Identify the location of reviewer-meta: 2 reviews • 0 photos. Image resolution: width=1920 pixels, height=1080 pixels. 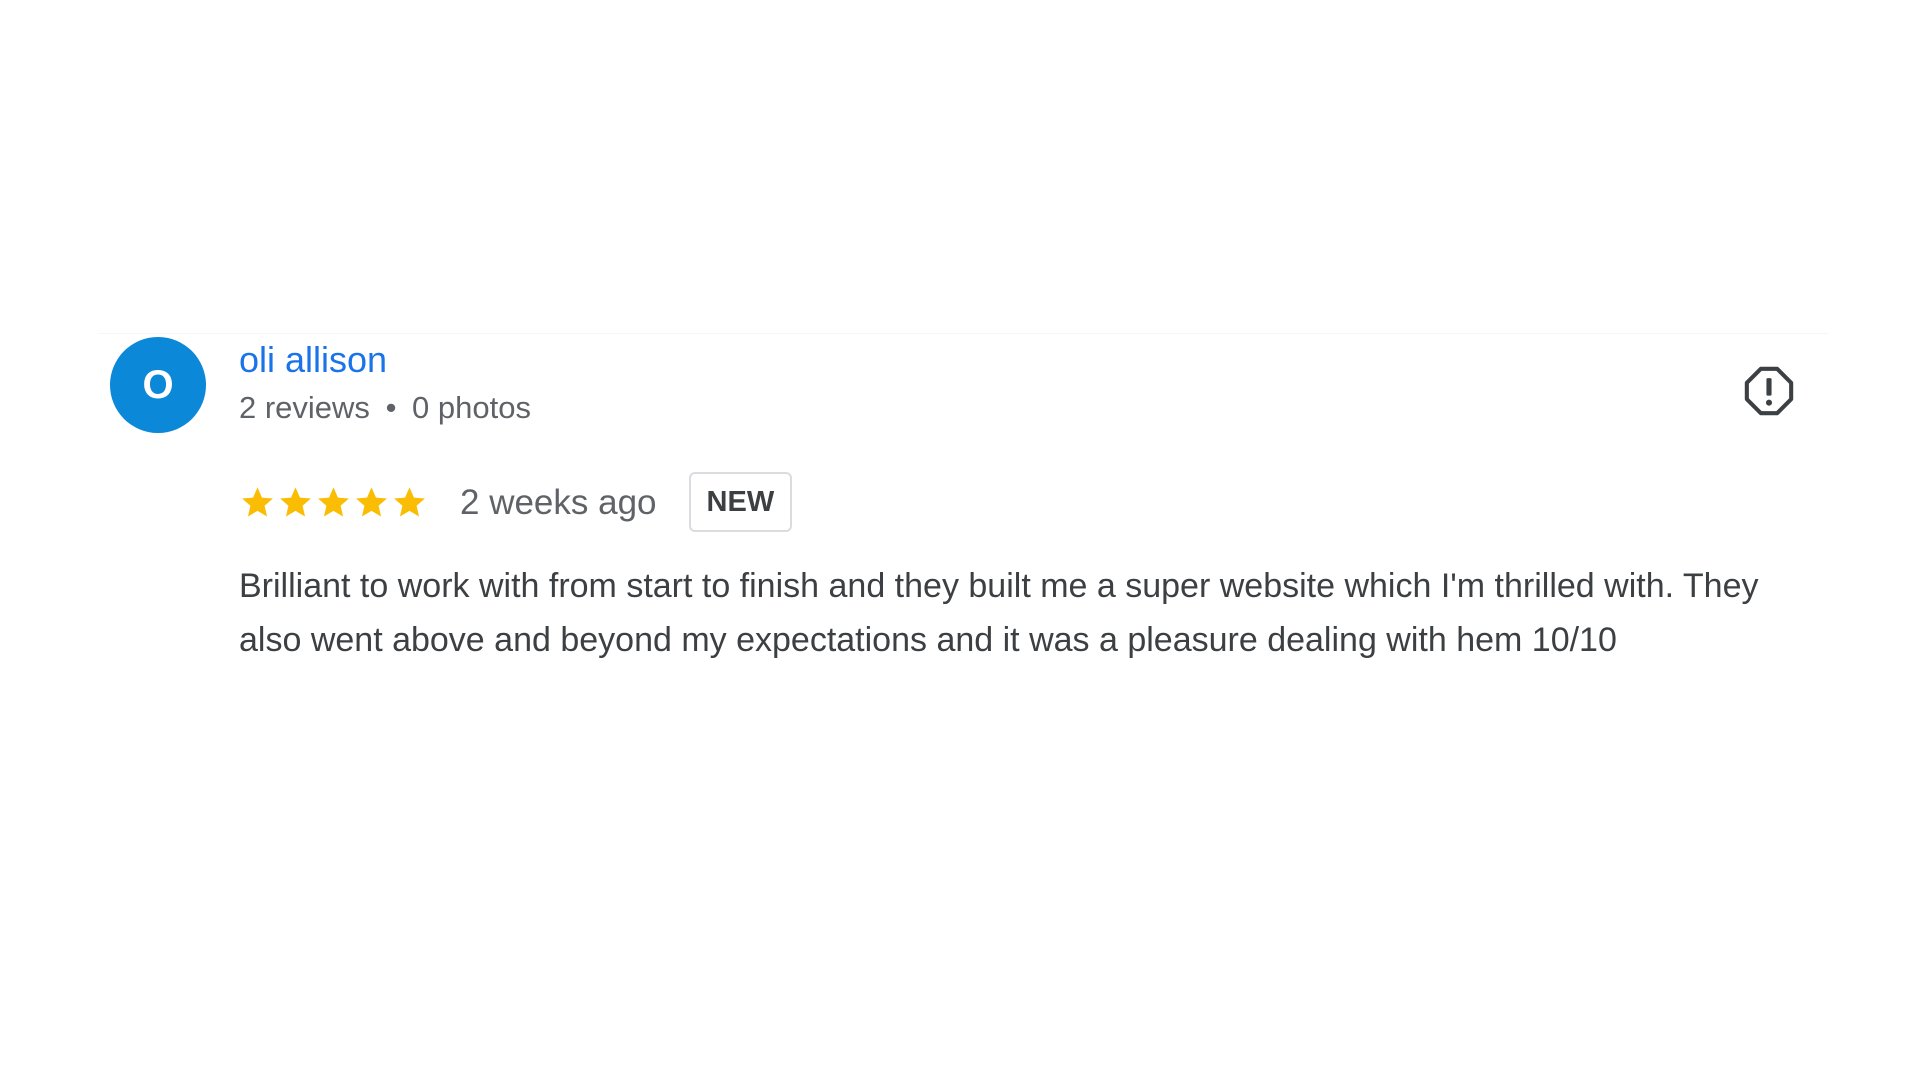
(385, 407).